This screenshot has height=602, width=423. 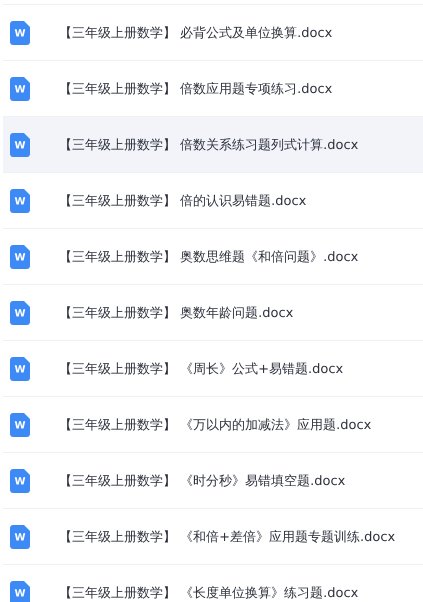 I want to click on file-name: 【三年级上册数学】 《长度单位换算》练习题.docx, so click(x=208, y=593).